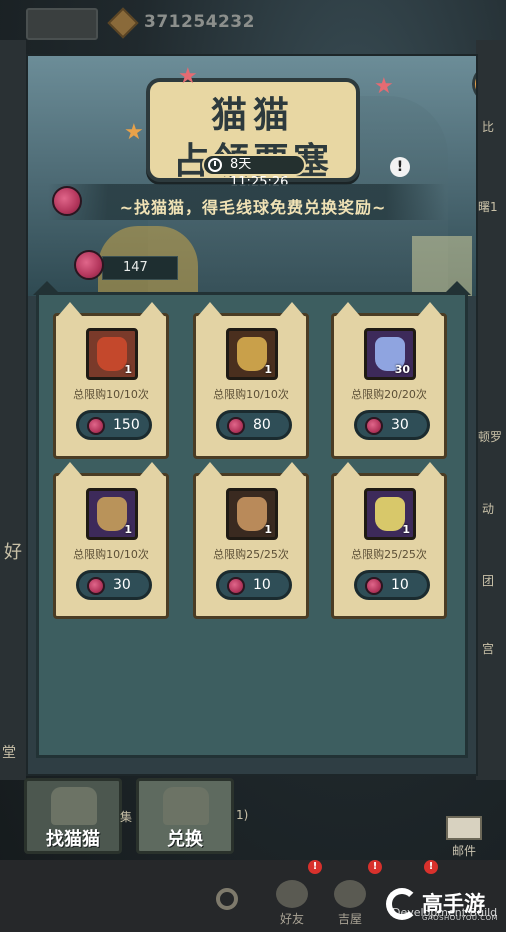 The width and height of the screenshot is (506, 932). What do you see at coordinates (389, 394) in the screenshot?
I see `purchase-limit: 总限购20/20次` at bounding box center [389, 394].